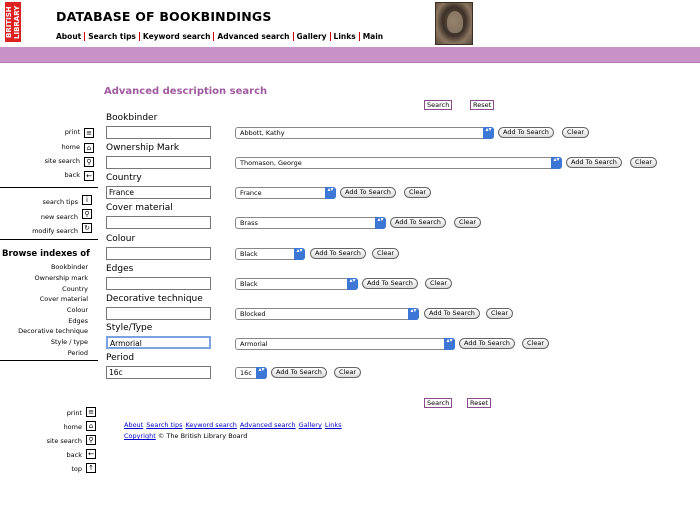 The height and width of the screenshot is (507, 700). What do you see at coordinates (158, 342) in the screenshot?
I see `style-type-input: Armorial` at bounding box center [158, 342].